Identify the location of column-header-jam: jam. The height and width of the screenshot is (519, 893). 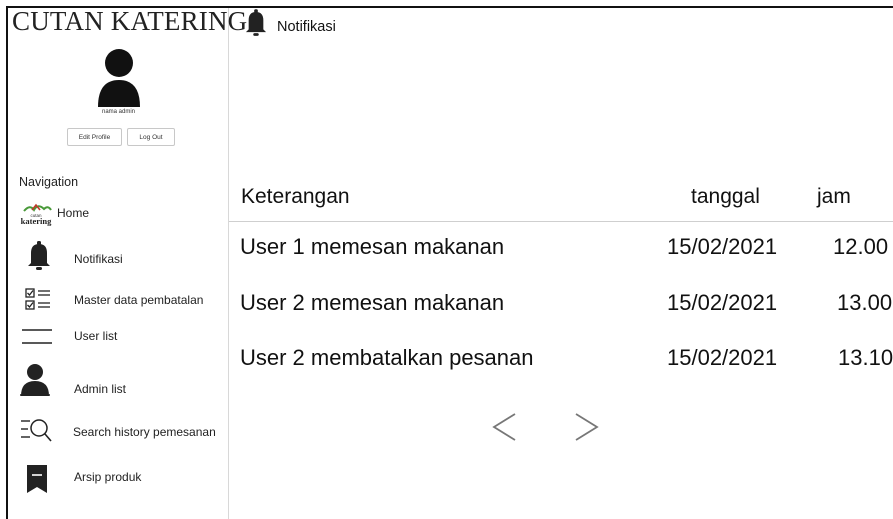
(834, 196).